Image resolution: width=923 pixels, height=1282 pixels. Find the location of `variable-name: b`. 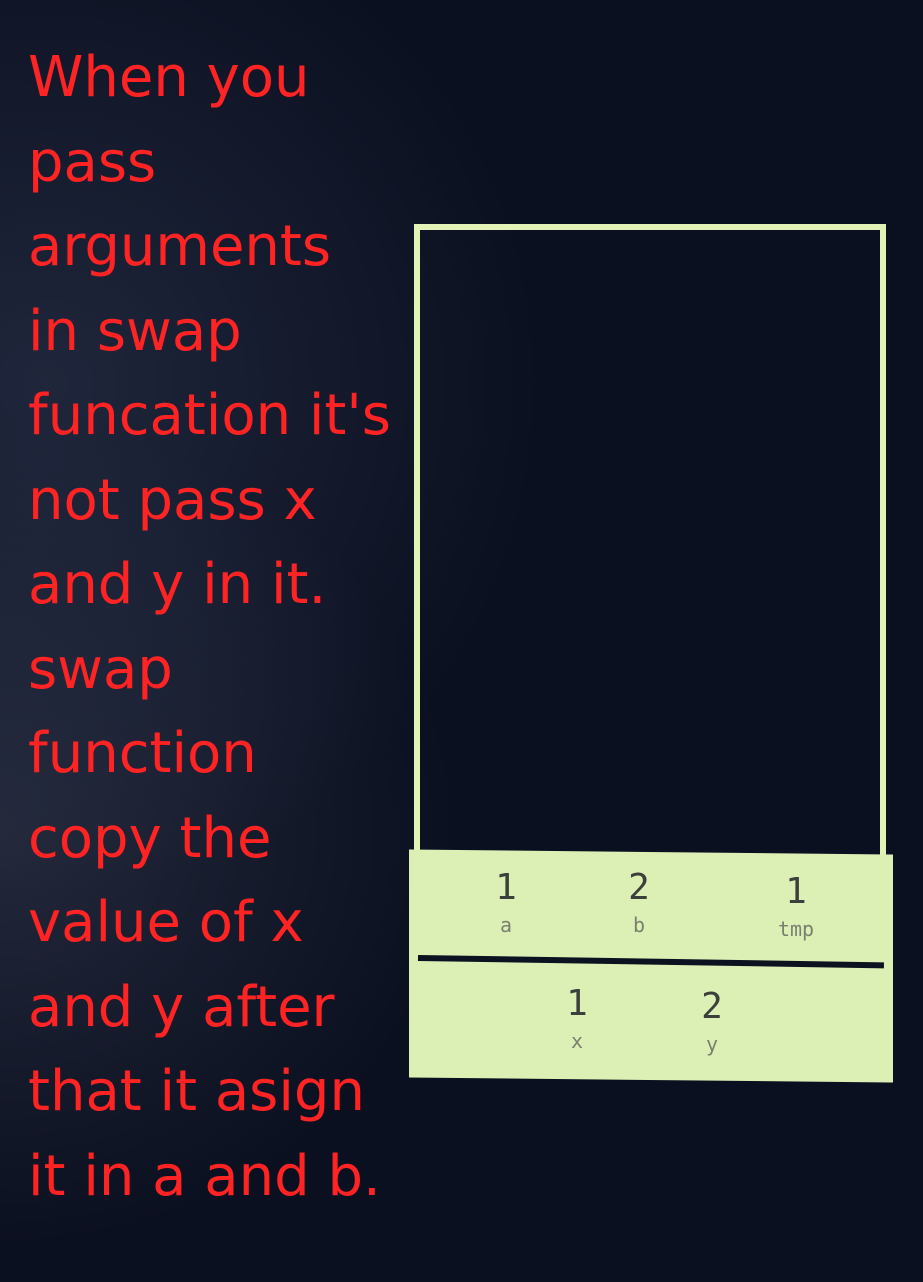

variable-name: b is located at coordinates (639, 925).